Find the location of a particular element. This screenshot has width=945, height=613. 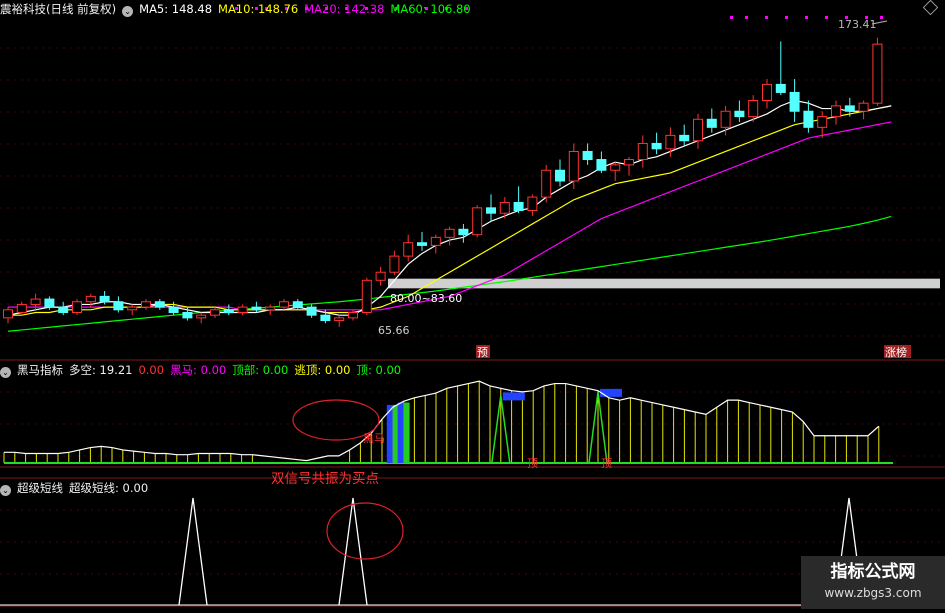

stock-name: 震裕科技(日线 前复权) is located at coordinates (58, 9).